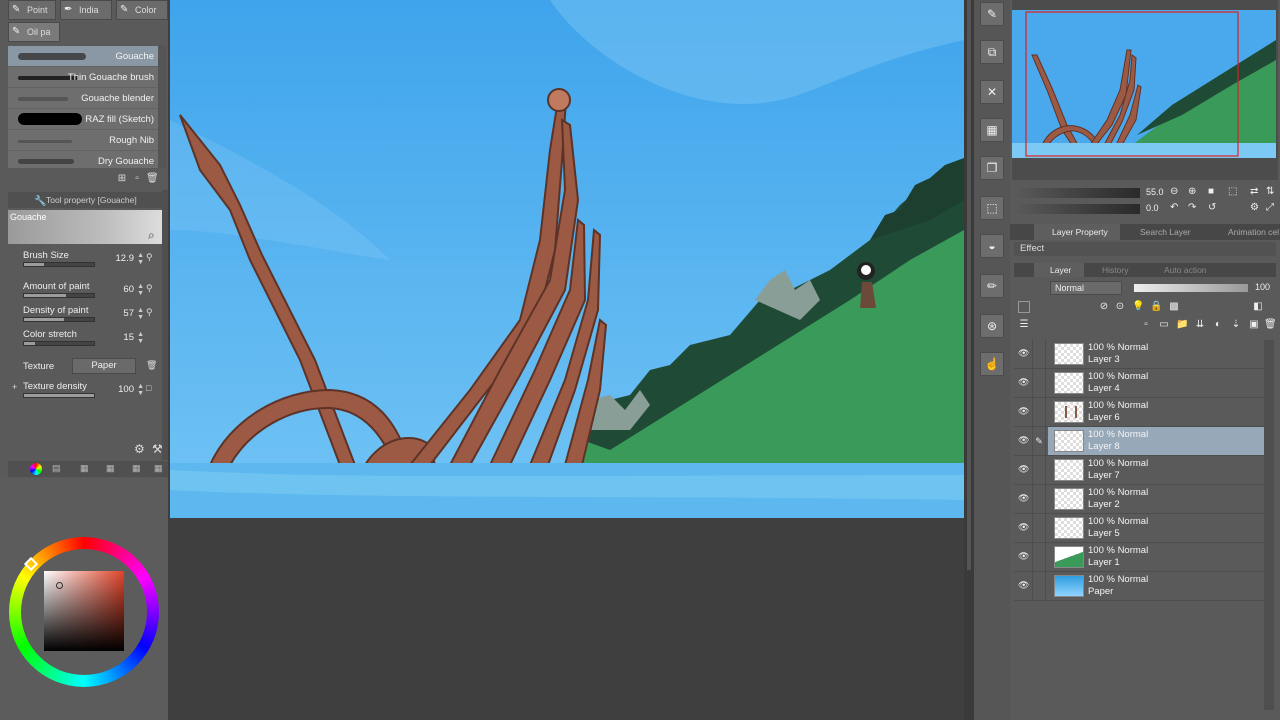 The width and height of the screenshot is (1280, 720). What do you see at coordinates (58, 469) in the screenshot?
I see `color-slider-tab-icon: ▤` at bounding box center [58, 469].